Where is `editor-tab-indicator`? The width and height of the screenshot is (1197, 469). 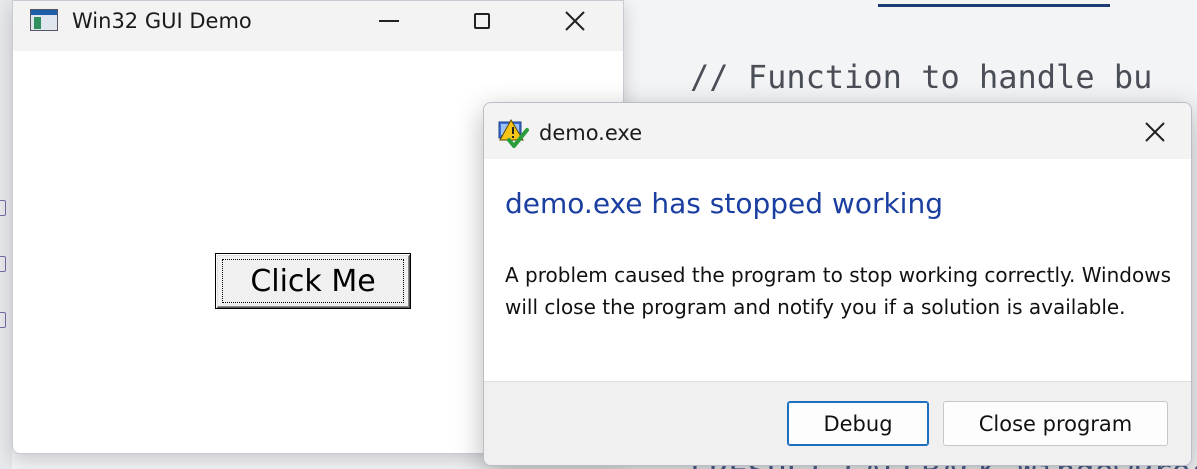
editor-tab-indicator is located at coordinates (994, 5).